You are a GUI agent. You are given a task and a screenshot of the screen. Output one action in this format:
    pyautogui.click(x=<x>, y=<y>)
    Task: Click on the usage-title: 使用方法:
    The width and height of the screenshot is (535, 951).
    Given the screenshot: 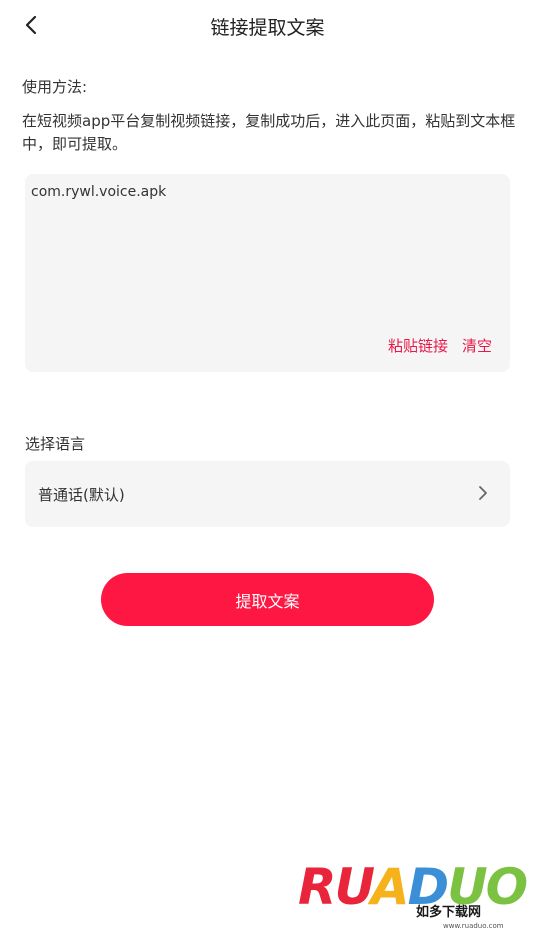 What is the action you would take?
    pyautogui.click(x=55, y=87)
    